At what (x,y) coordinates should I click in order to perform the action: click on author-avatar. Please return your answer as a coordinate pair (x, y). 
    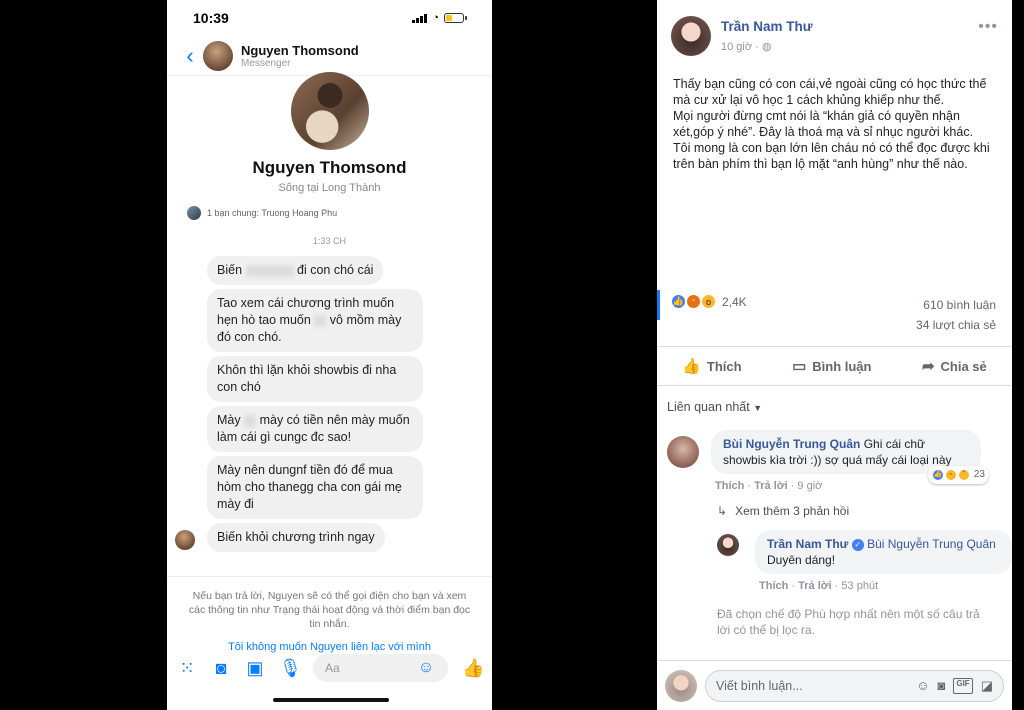
    Looking at the image, I should click on (691, 36).